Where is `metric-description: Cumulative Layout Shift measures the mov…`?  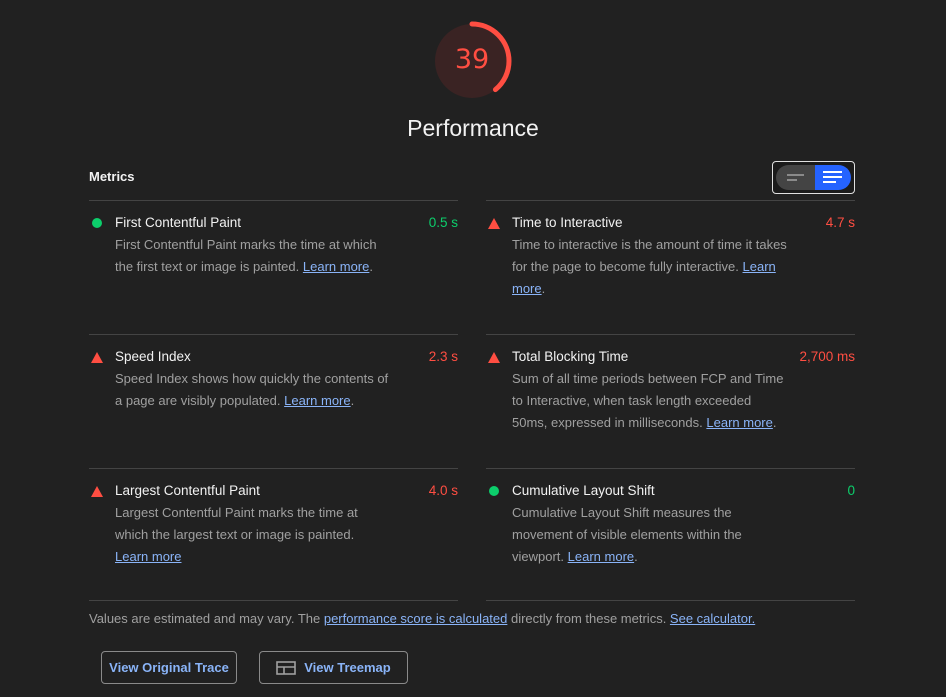 metric-description: Cumulative Layout Shift measures the mov… is located at coordinates (649, 535).